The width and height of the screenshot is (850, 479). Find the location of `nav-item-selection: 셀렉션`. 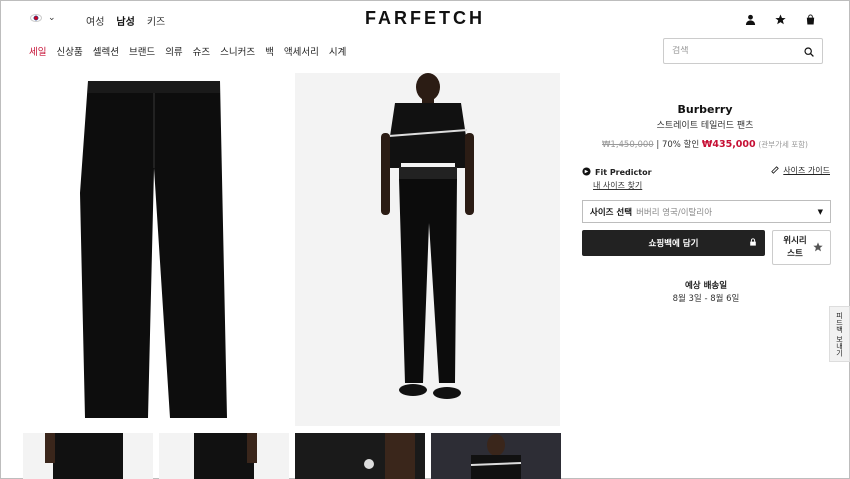

nav-item-selection: 셀렉션 is located at coordinates (106, 51).